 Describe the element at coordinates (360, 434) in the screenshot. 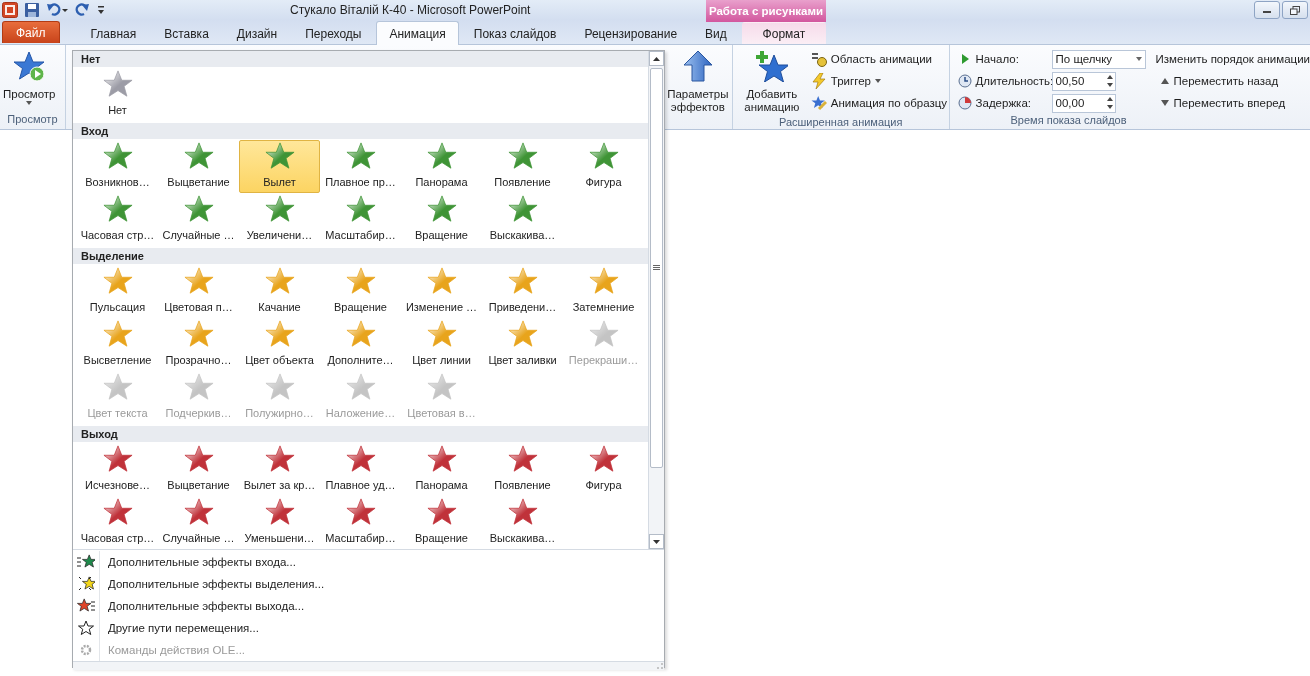

I see `section-header: Выход` at that location.